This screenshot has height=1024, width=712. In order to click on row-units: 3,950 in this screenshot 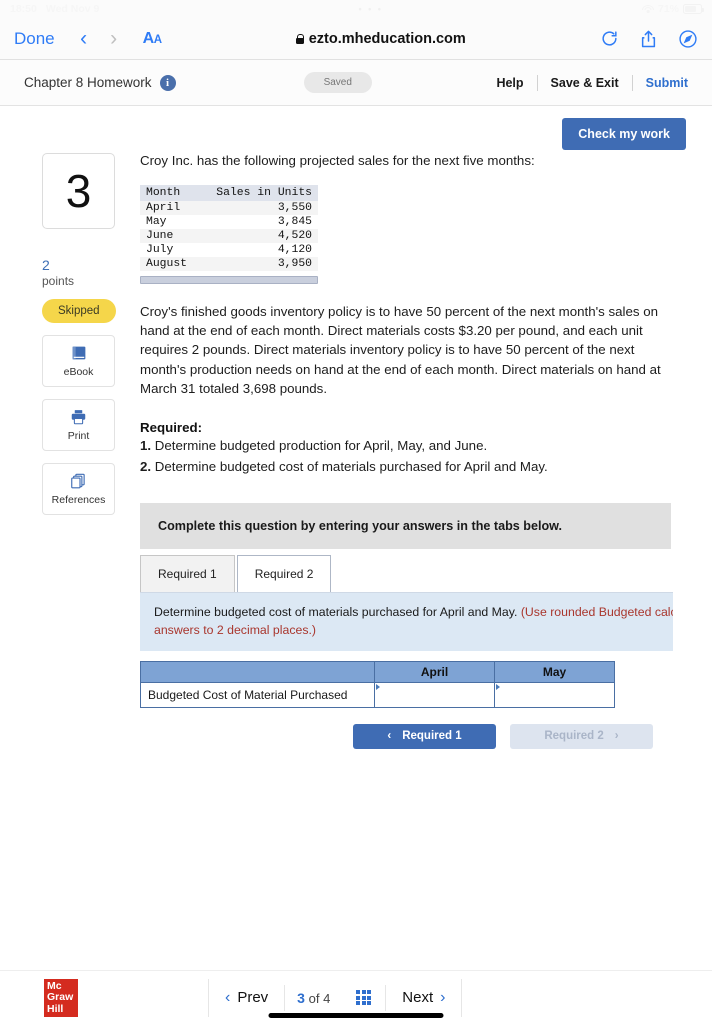, I will do `click(294, 263)`.